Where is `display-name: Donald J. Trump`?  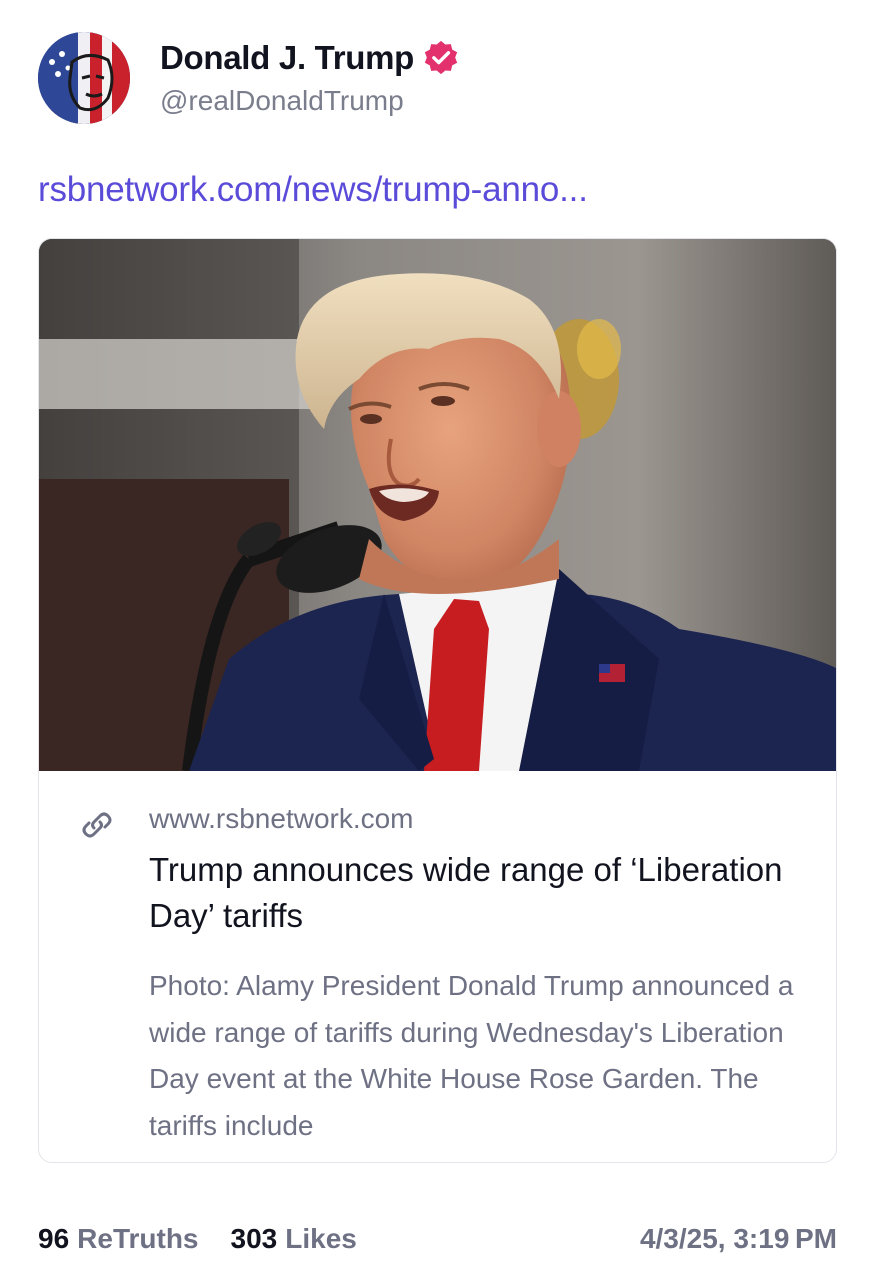
display-name: Donald J. Trump is located at coordinates (287, 58).